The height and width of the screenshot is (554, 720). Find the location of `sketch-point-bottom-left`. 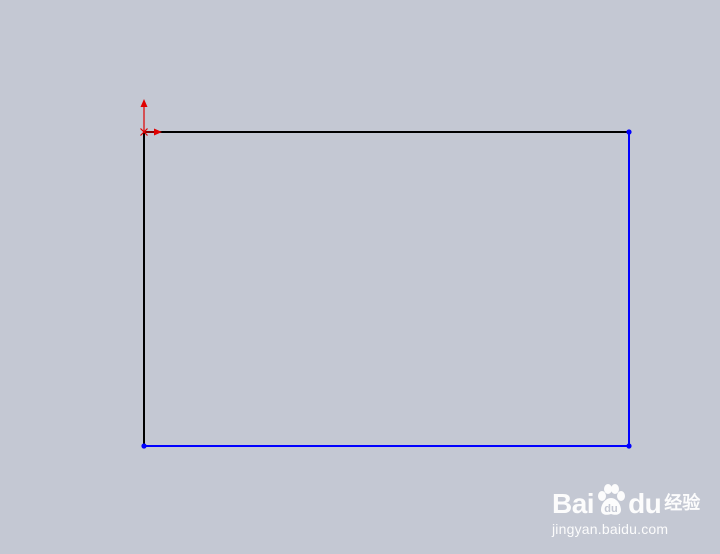

sketch-point-bottom-left is located at coordinates (144, 446).